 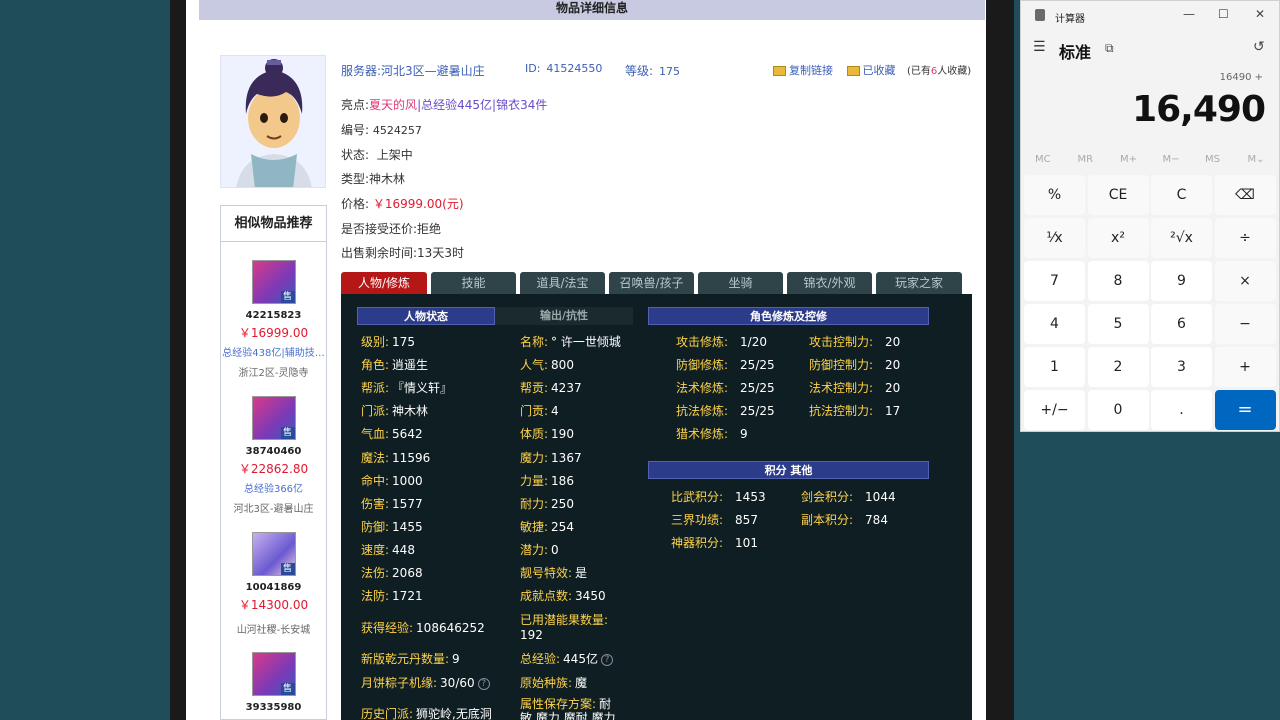 What do you see at coordinates (178, 360) in the screenshot?
I see `window-border-left` at bounding box center [178, 360].